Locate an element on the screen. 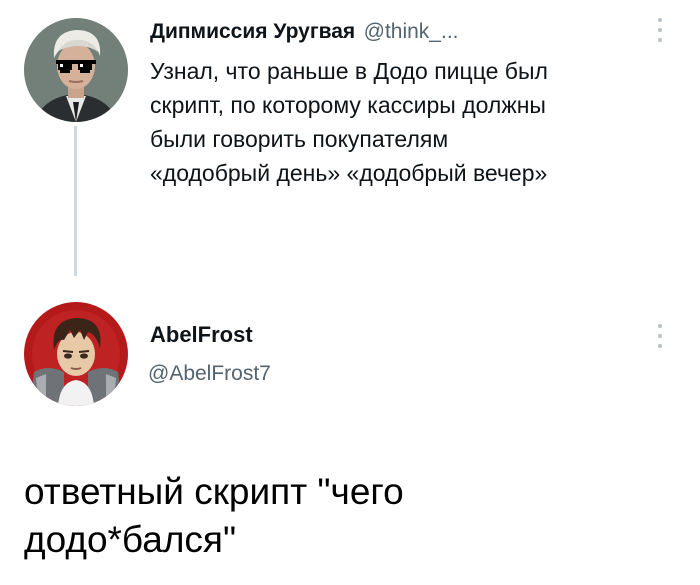 The image size is (700, 585). display-name: AbelFrost is located at coordinates (201, 335).